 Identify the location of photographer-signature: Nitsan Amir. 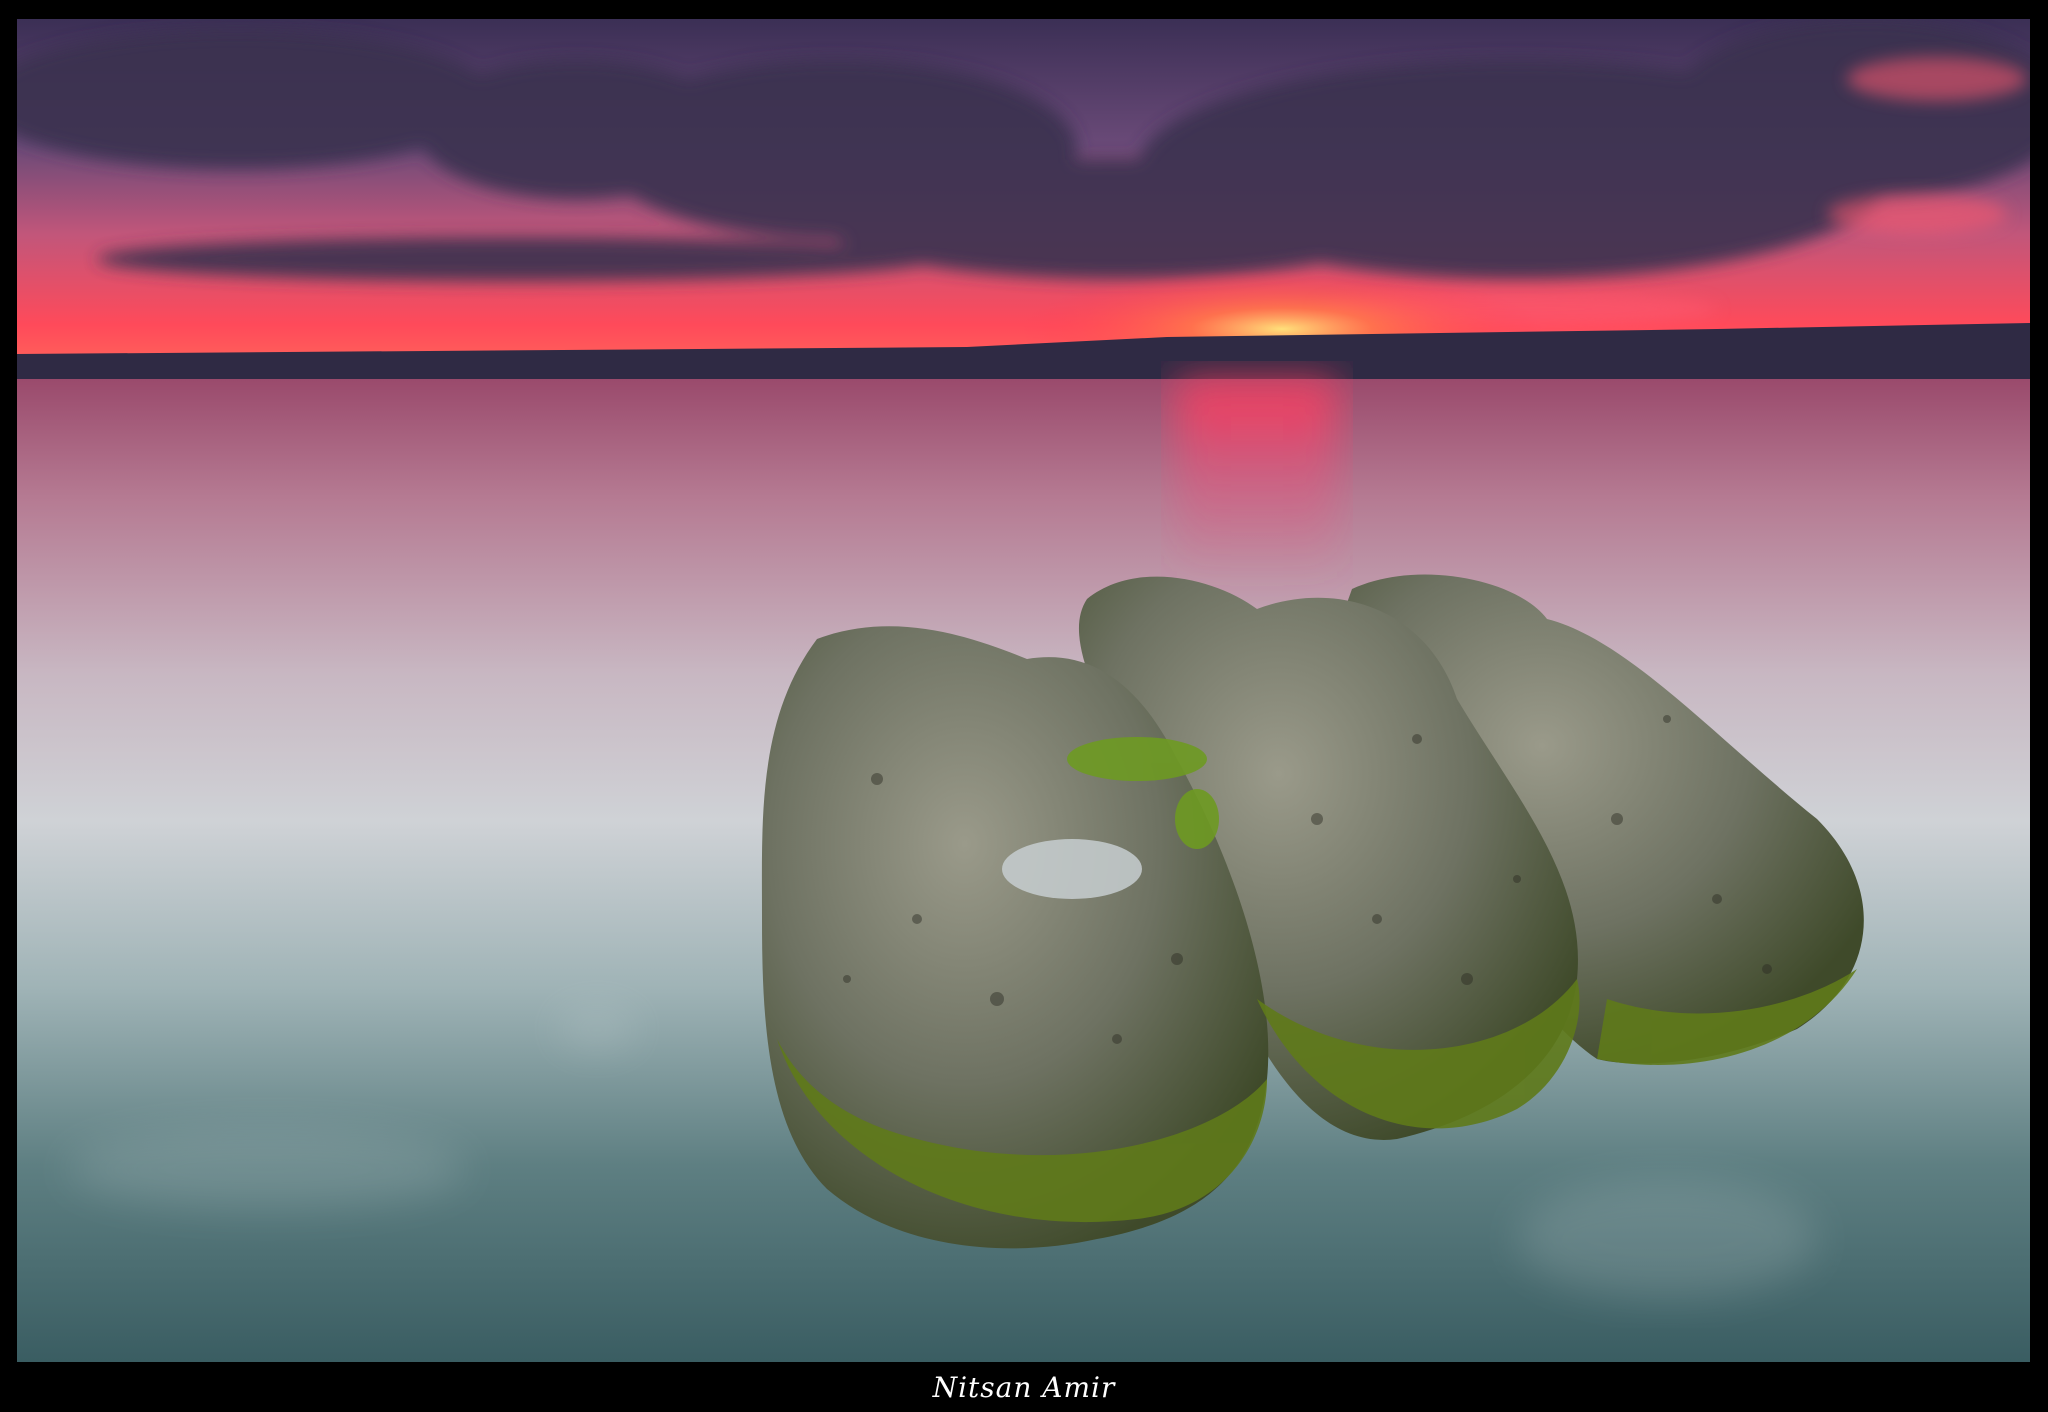
(1024, 1387).